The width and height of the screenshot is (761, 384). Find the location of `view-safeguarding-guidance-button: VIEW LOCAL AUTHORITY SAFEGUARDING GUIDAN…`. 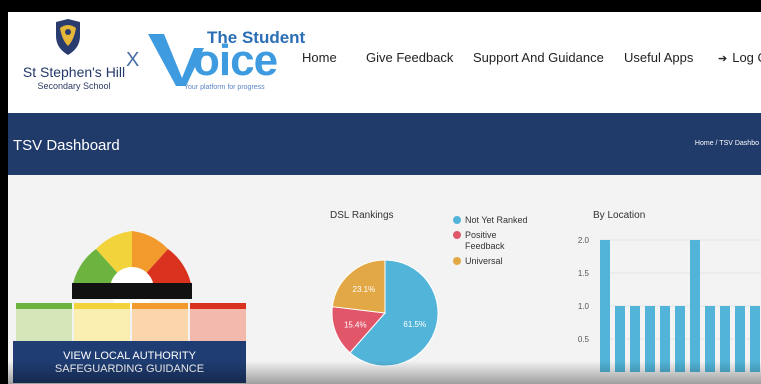

view-safeguarding-guidance-button: VIEW LOCAL AUTHORITY SAFEGUARDING GUIDAN… is located at coordinates (129, 362).